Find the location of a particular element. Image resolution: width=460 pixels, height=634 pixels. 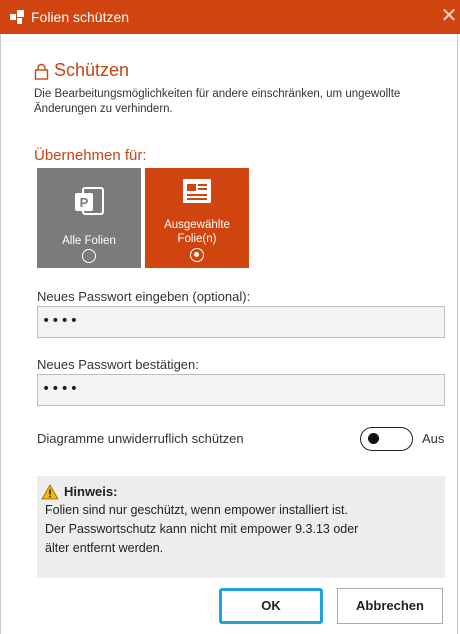

title-bar: Folien schützen ✕ is located at coordinates (230, 17).